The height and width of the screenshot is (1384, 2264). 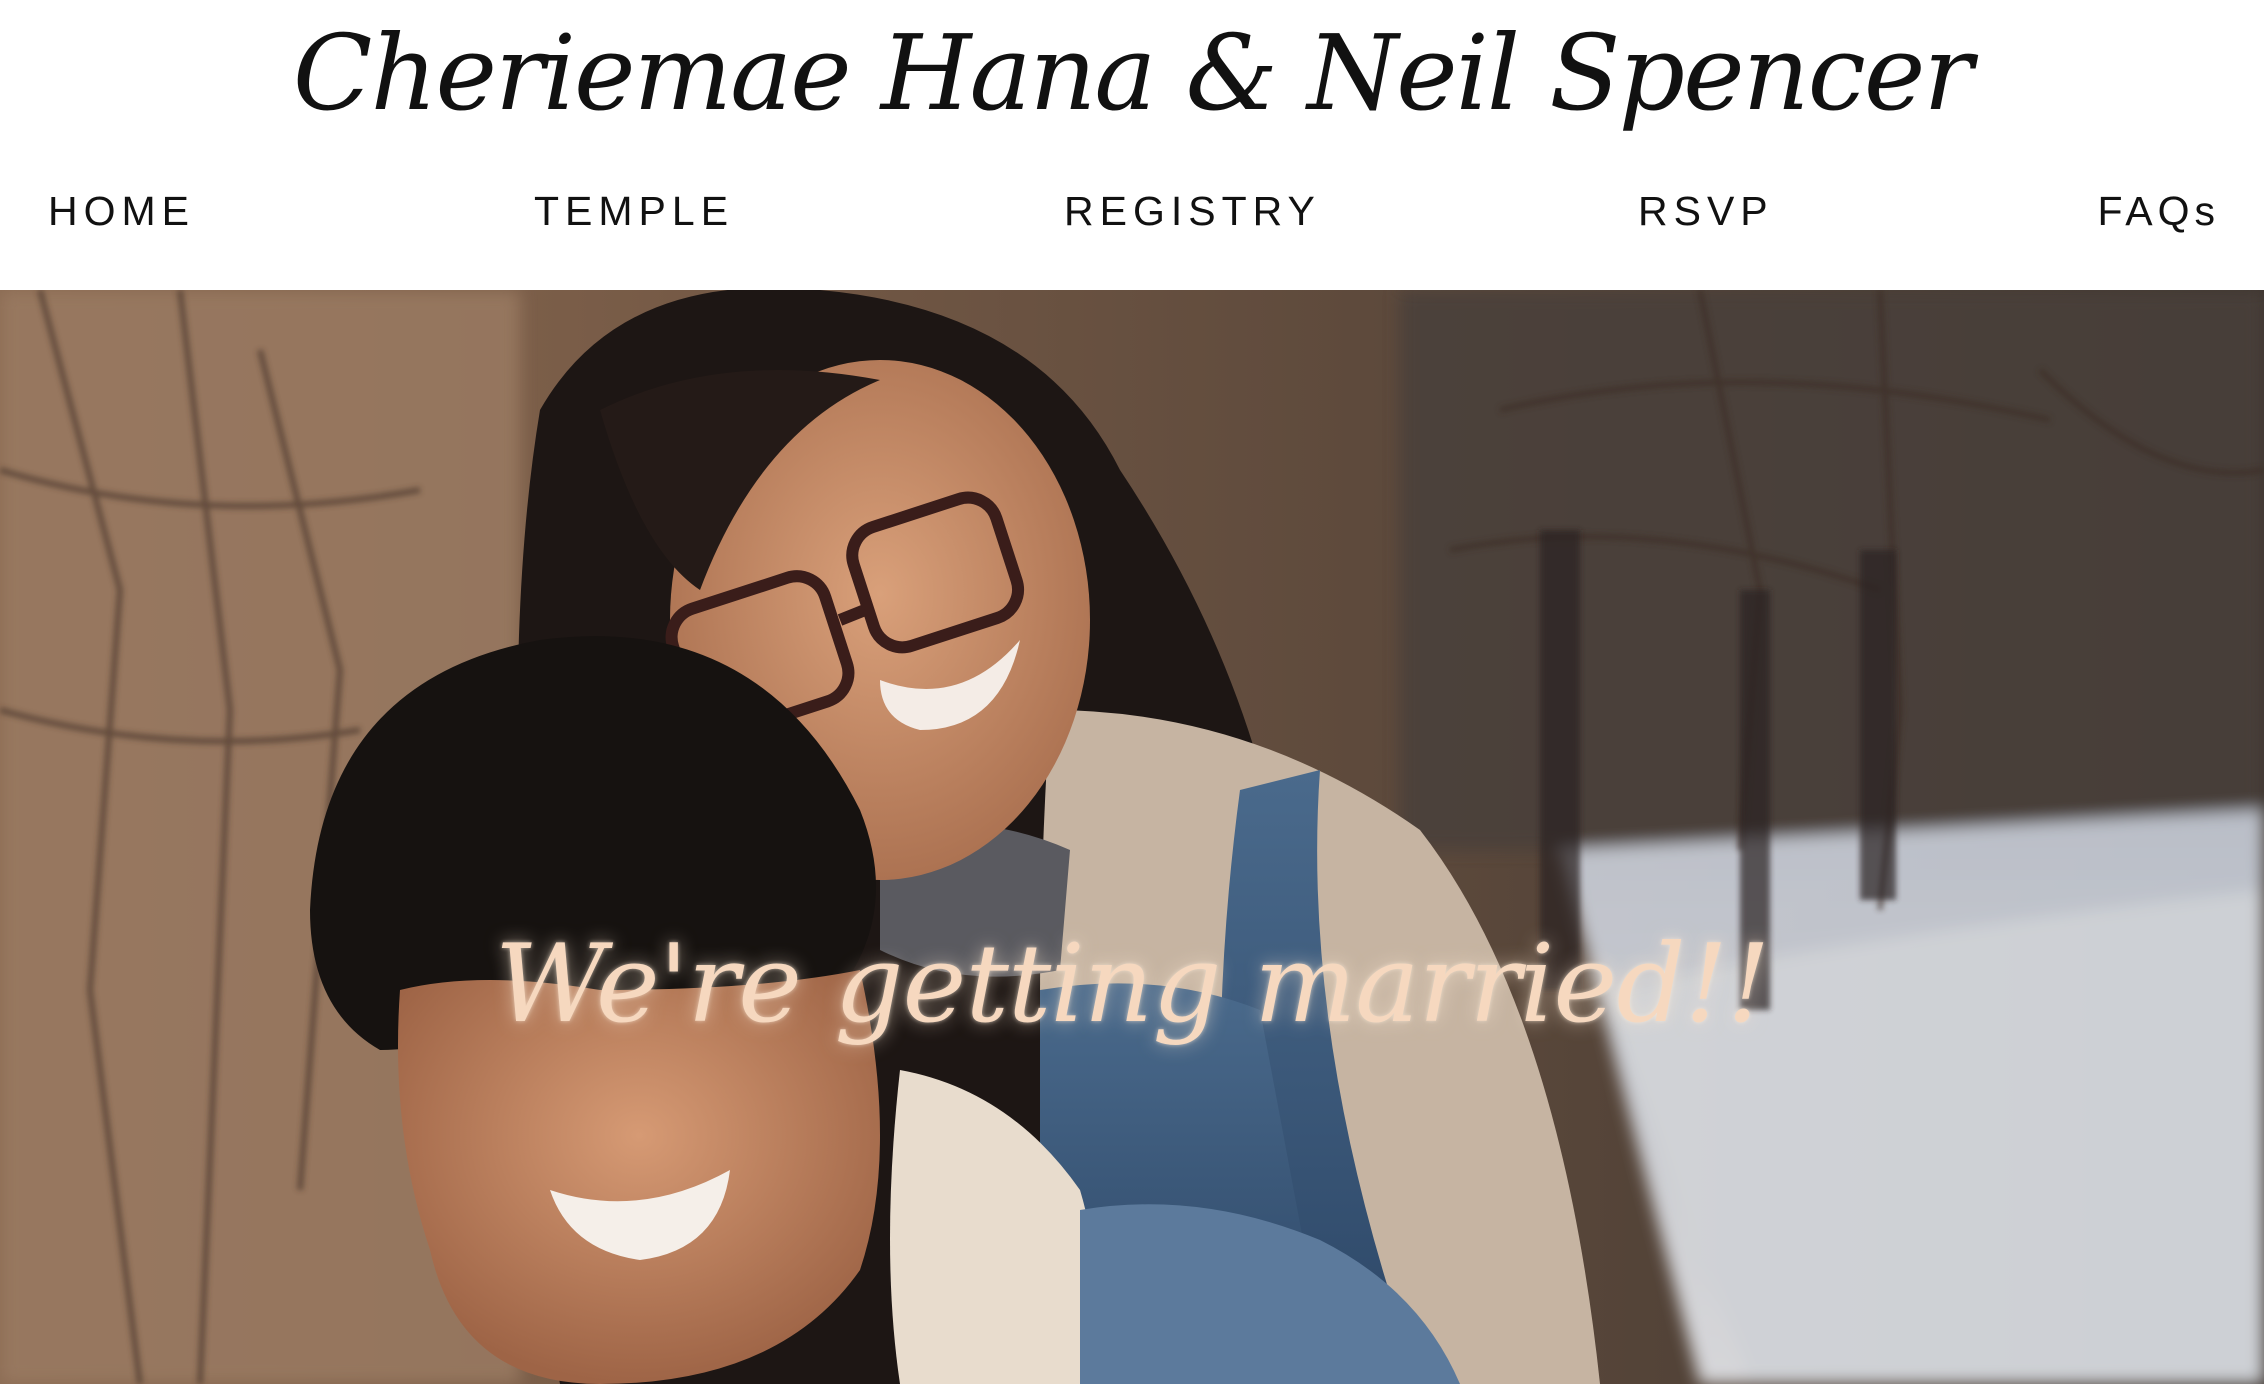 What do you see at coordinates (634, 211) in the screenshot?
I see `nav-item-temple: TEMPLE` at bounding box center [634, 211].